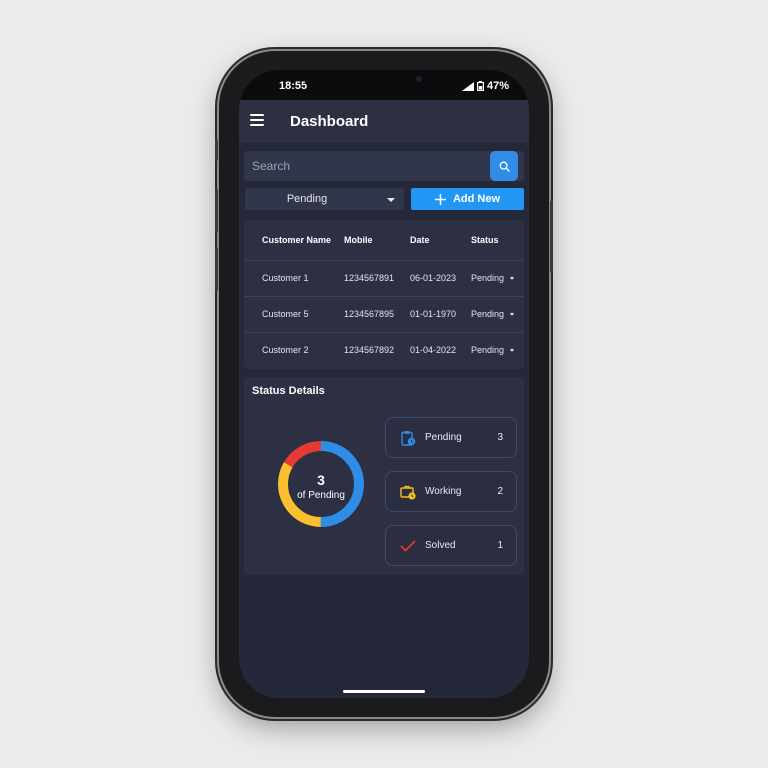 This screenshot has height=768, width=768. What do you see at coordinates (216, 150) in the screenshot?
I see `silent-switch` at bounding box center [216, 150].